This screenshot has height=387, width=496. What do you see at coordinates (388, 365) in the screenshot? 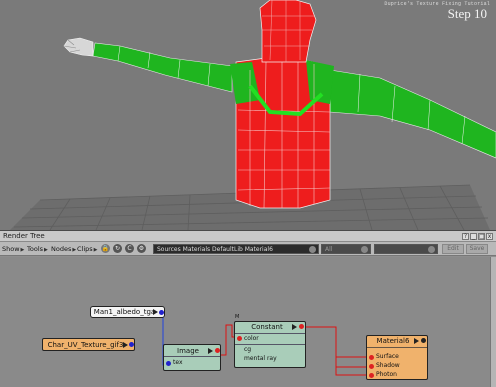
I see `input-label-shadow: Shadow` at bounding box center [388, 365].